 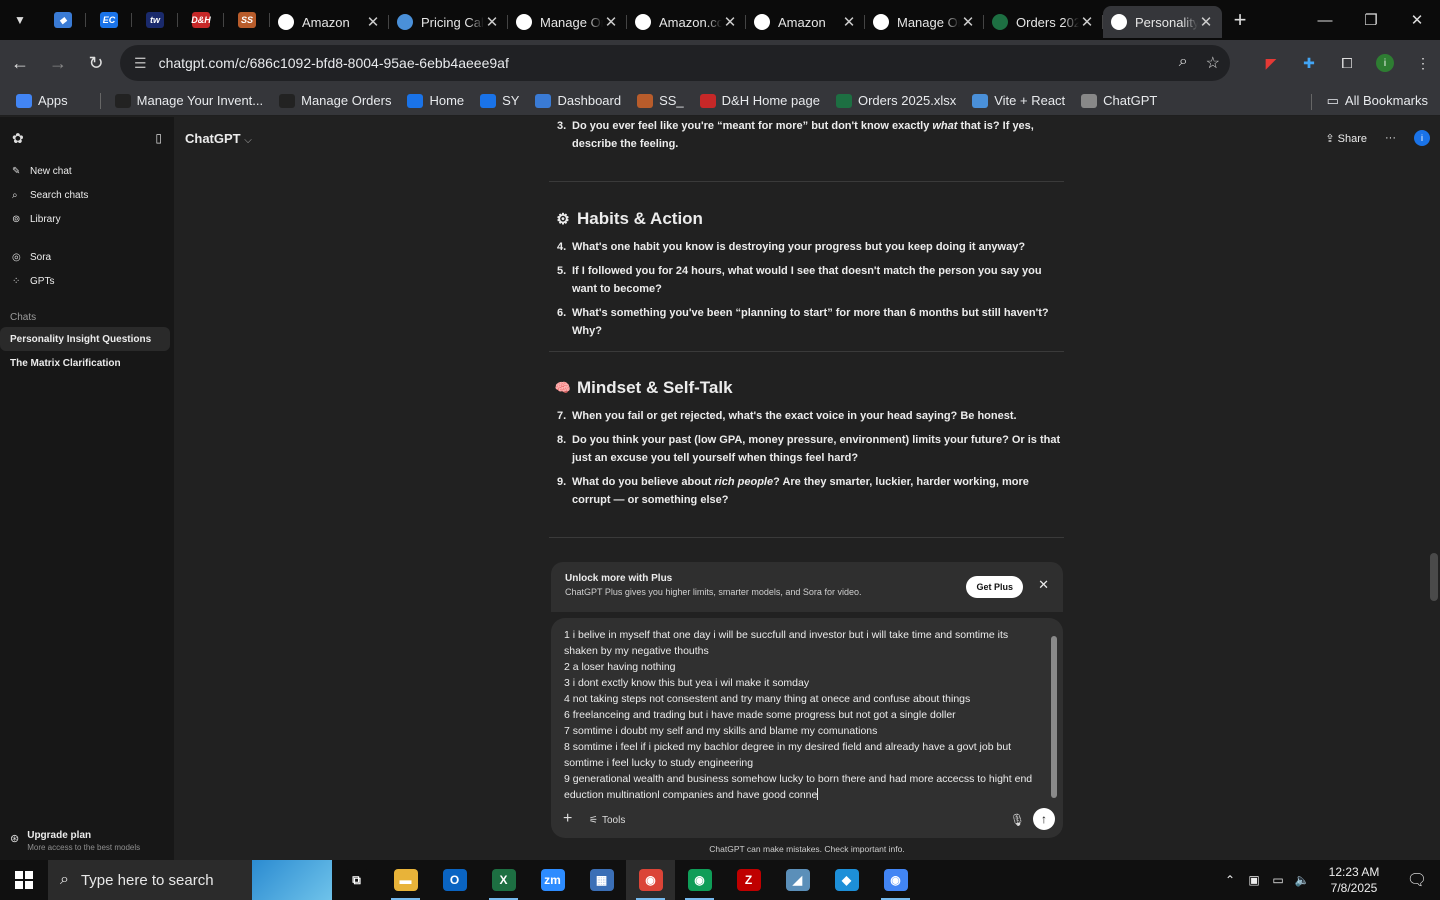 I want to click on pinned-tab: tw, so click(x=155, y=20).